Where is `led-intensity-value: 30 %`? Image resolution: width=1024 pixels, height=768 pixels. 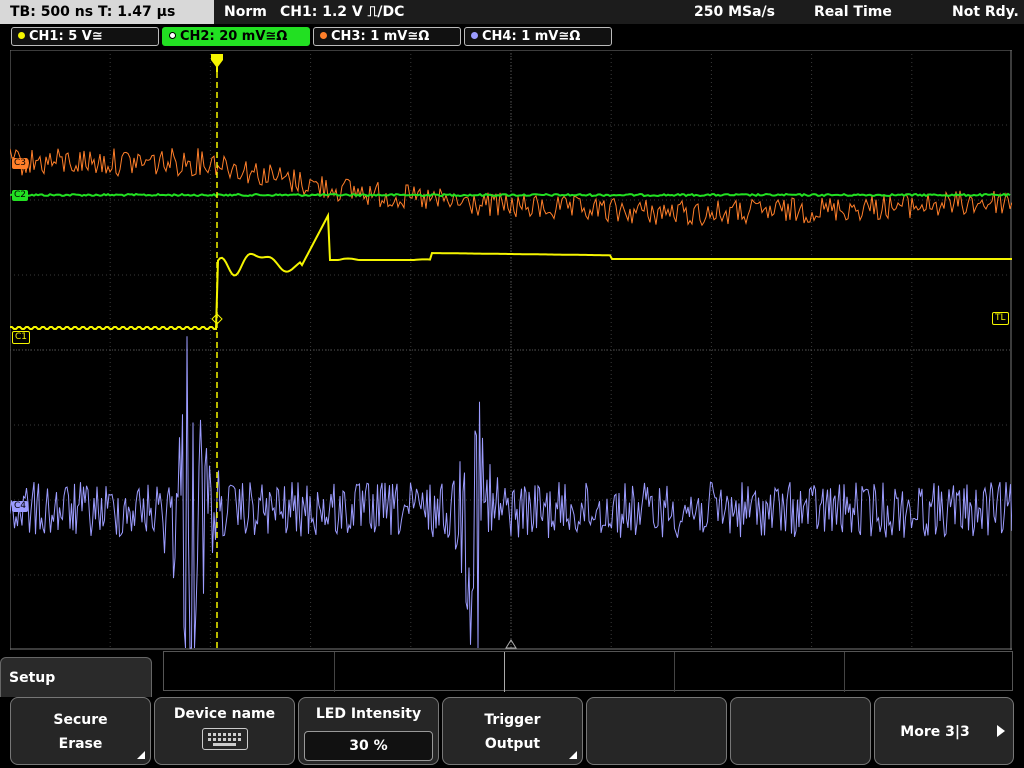
led-intensity-value: 30 % is located at coordinates (368, 746).